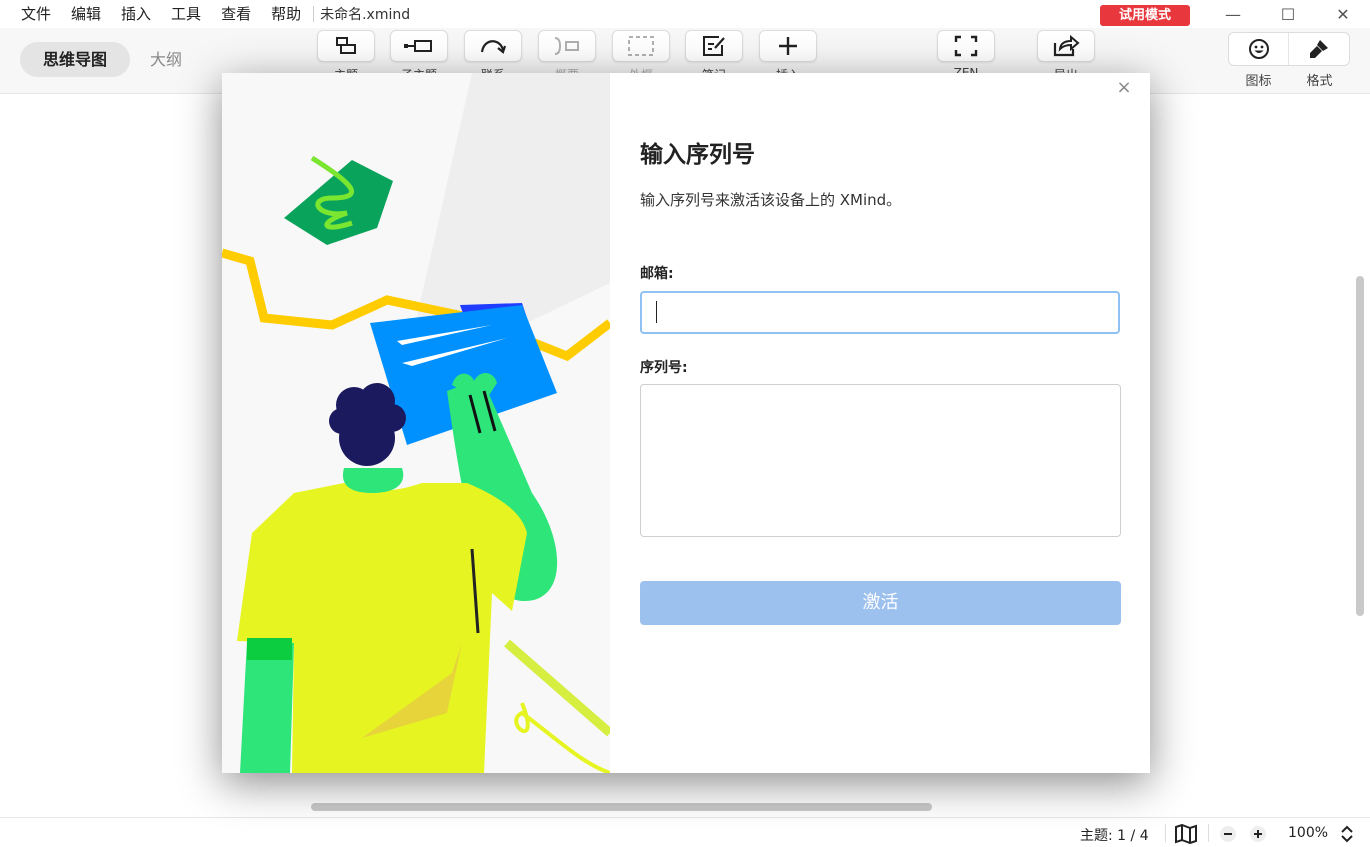  I want to click on notes-icon, so click(714, 46).